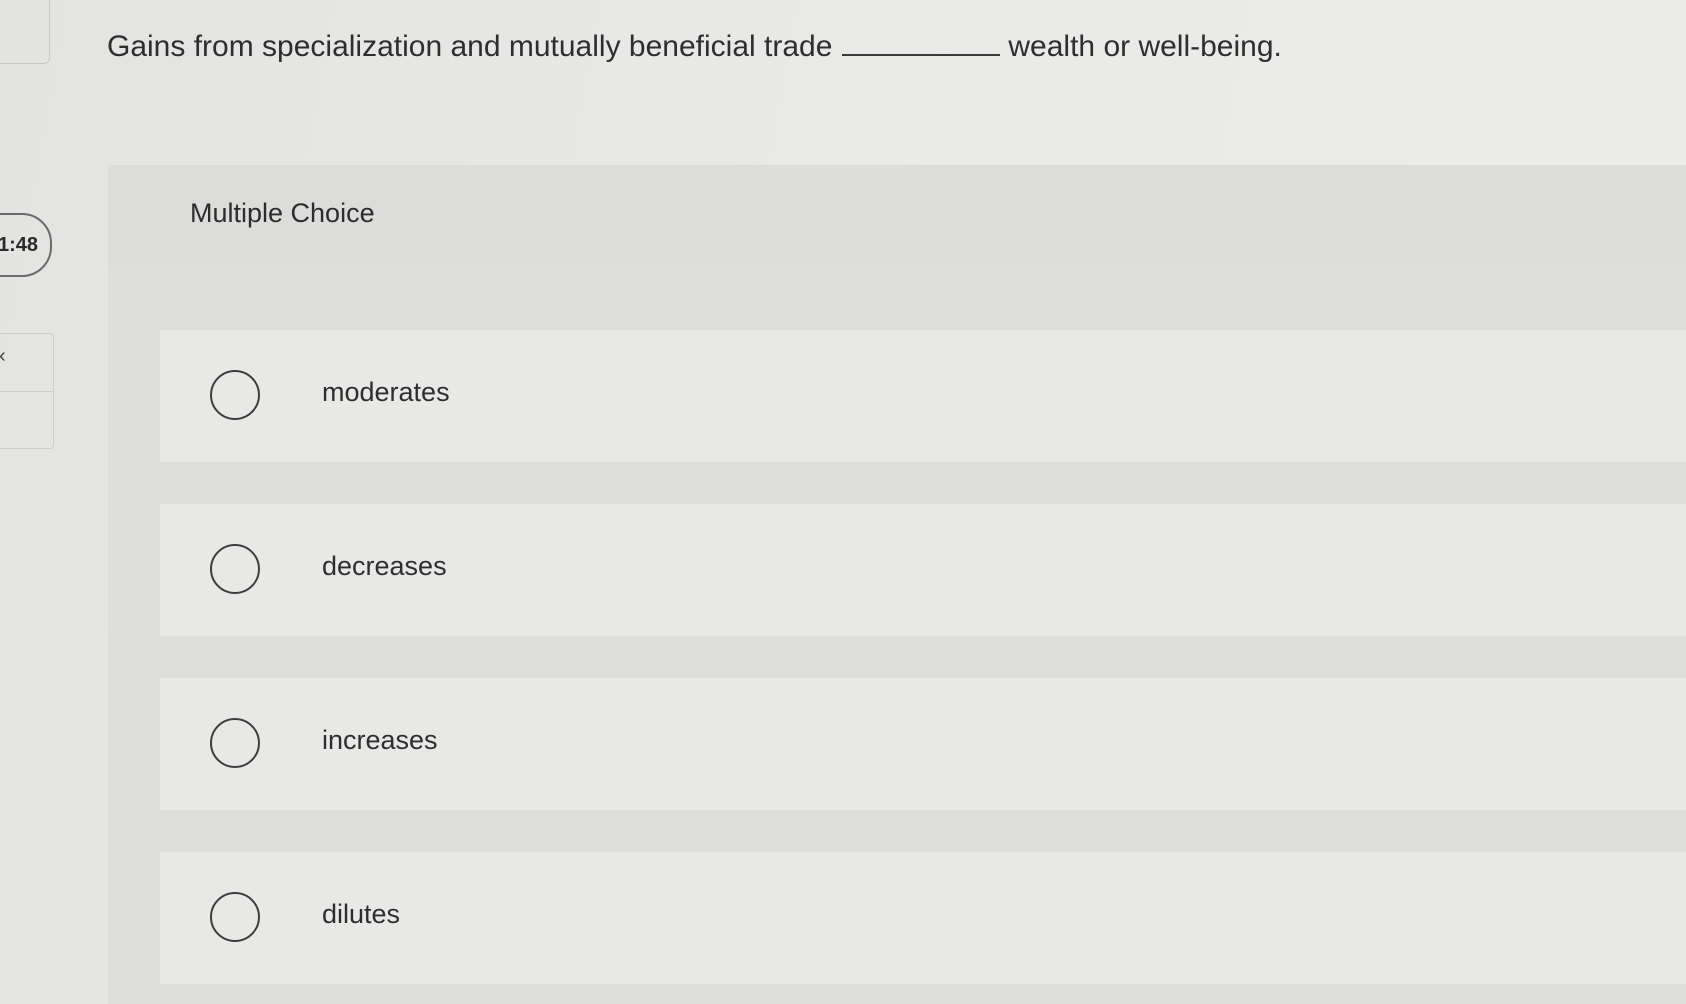 The width and height of the screenshot is (1686, 1004). Describe the element at coordinates (923, 918) in the screenshot. I see `answer-option-dilutes: dilutes` at that location.